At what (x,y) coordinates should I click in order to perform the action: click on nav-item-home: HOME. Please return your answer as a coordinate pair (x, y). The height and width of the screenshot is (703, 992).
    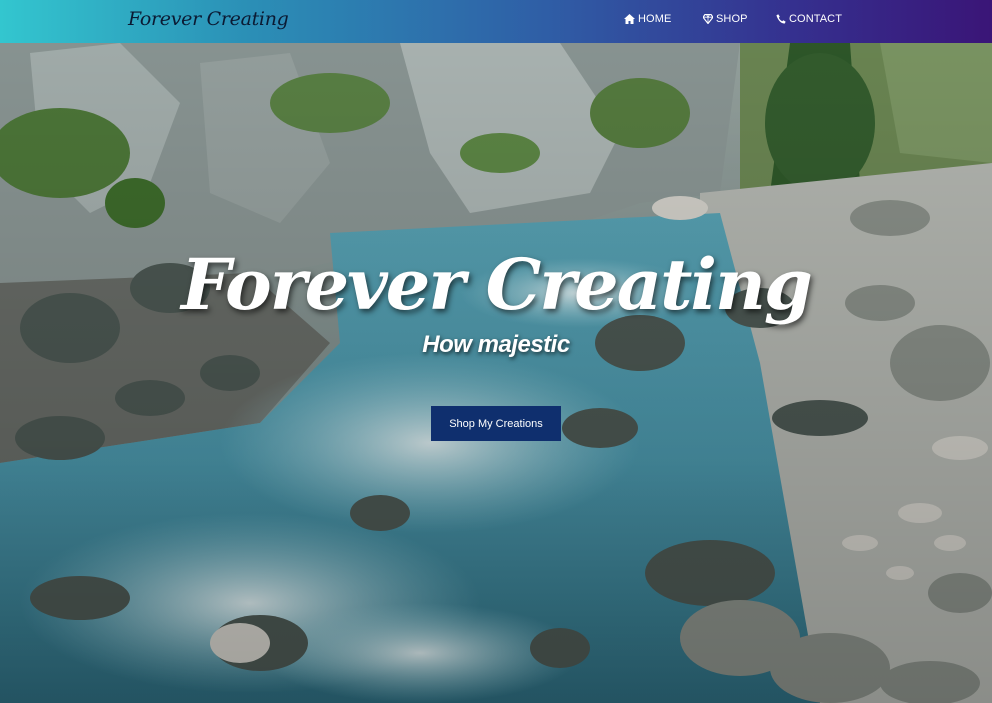
    Looking at the image, I should click on (647, 19).